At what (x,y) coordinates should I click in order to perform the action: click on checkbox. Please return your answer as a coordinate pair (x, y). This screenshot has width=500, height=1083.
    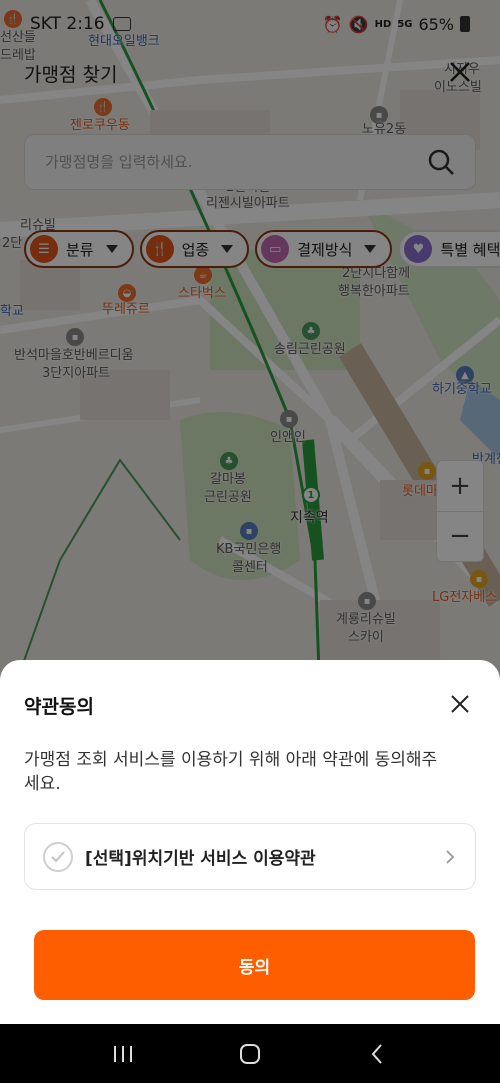
    Looking at the image, I should click on (58, 856).